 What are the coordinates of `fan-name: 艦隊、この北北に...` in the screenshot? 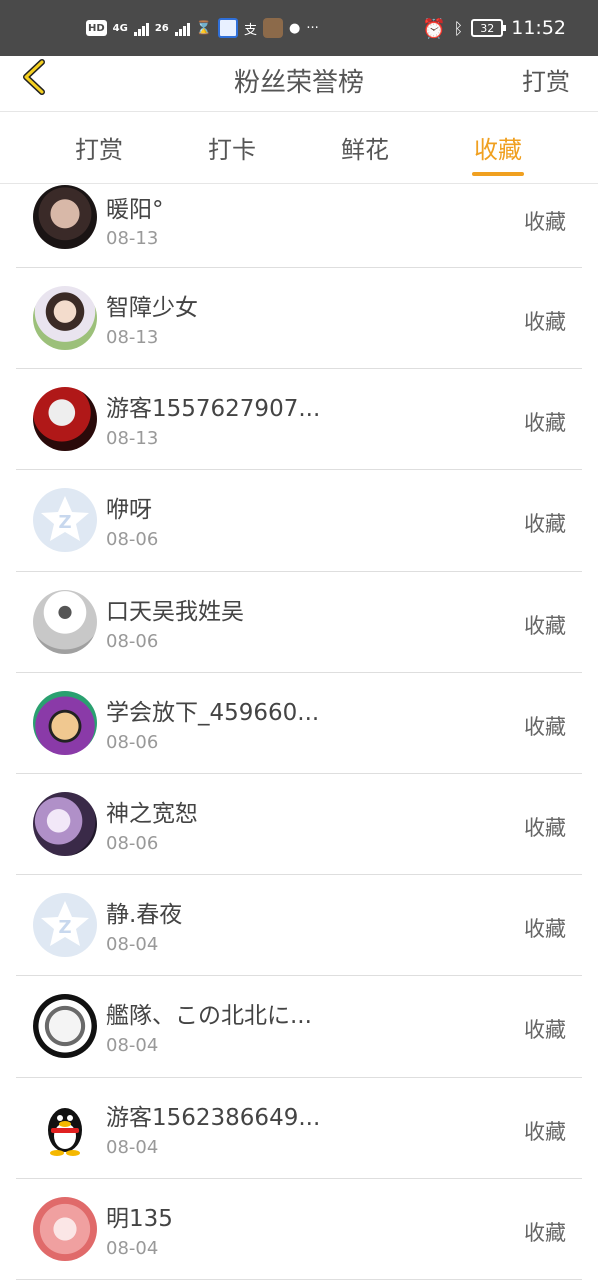 It's located at (209, 1016).